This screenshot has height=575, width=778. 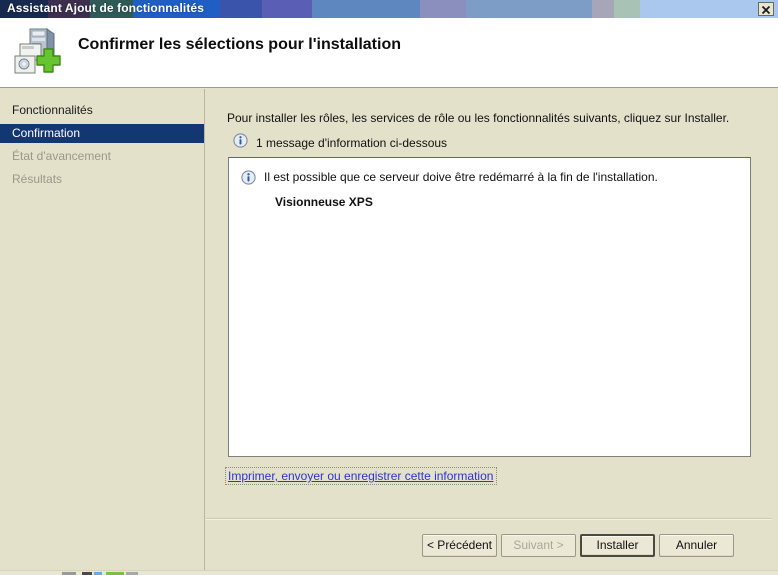 I want to click on footer-divider, so click(x=489, y=519).